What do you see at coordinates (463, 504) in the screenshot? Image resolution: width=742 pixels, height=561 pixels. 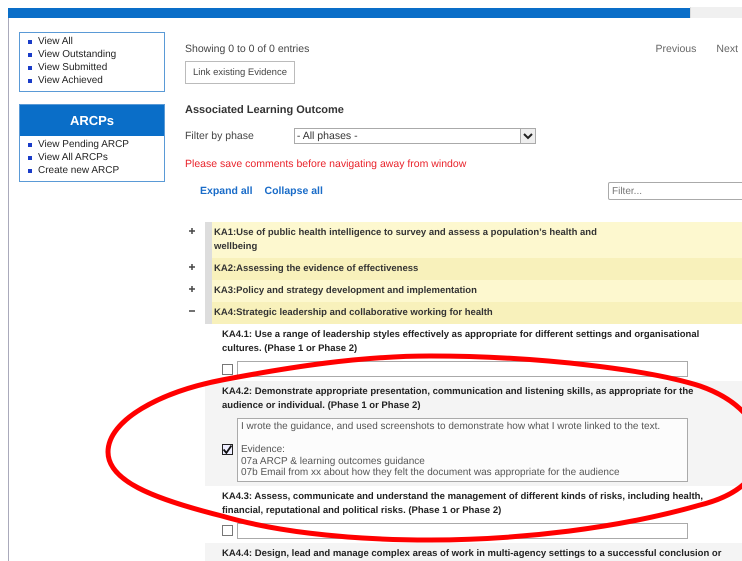 I see `outcome-title: KA4.3: Assess, communicate and understand the management of different kinds of risks, including health, financial, reputational and political risks. (Phase 1 or Phase 2)` at bounding box center [463, 504].